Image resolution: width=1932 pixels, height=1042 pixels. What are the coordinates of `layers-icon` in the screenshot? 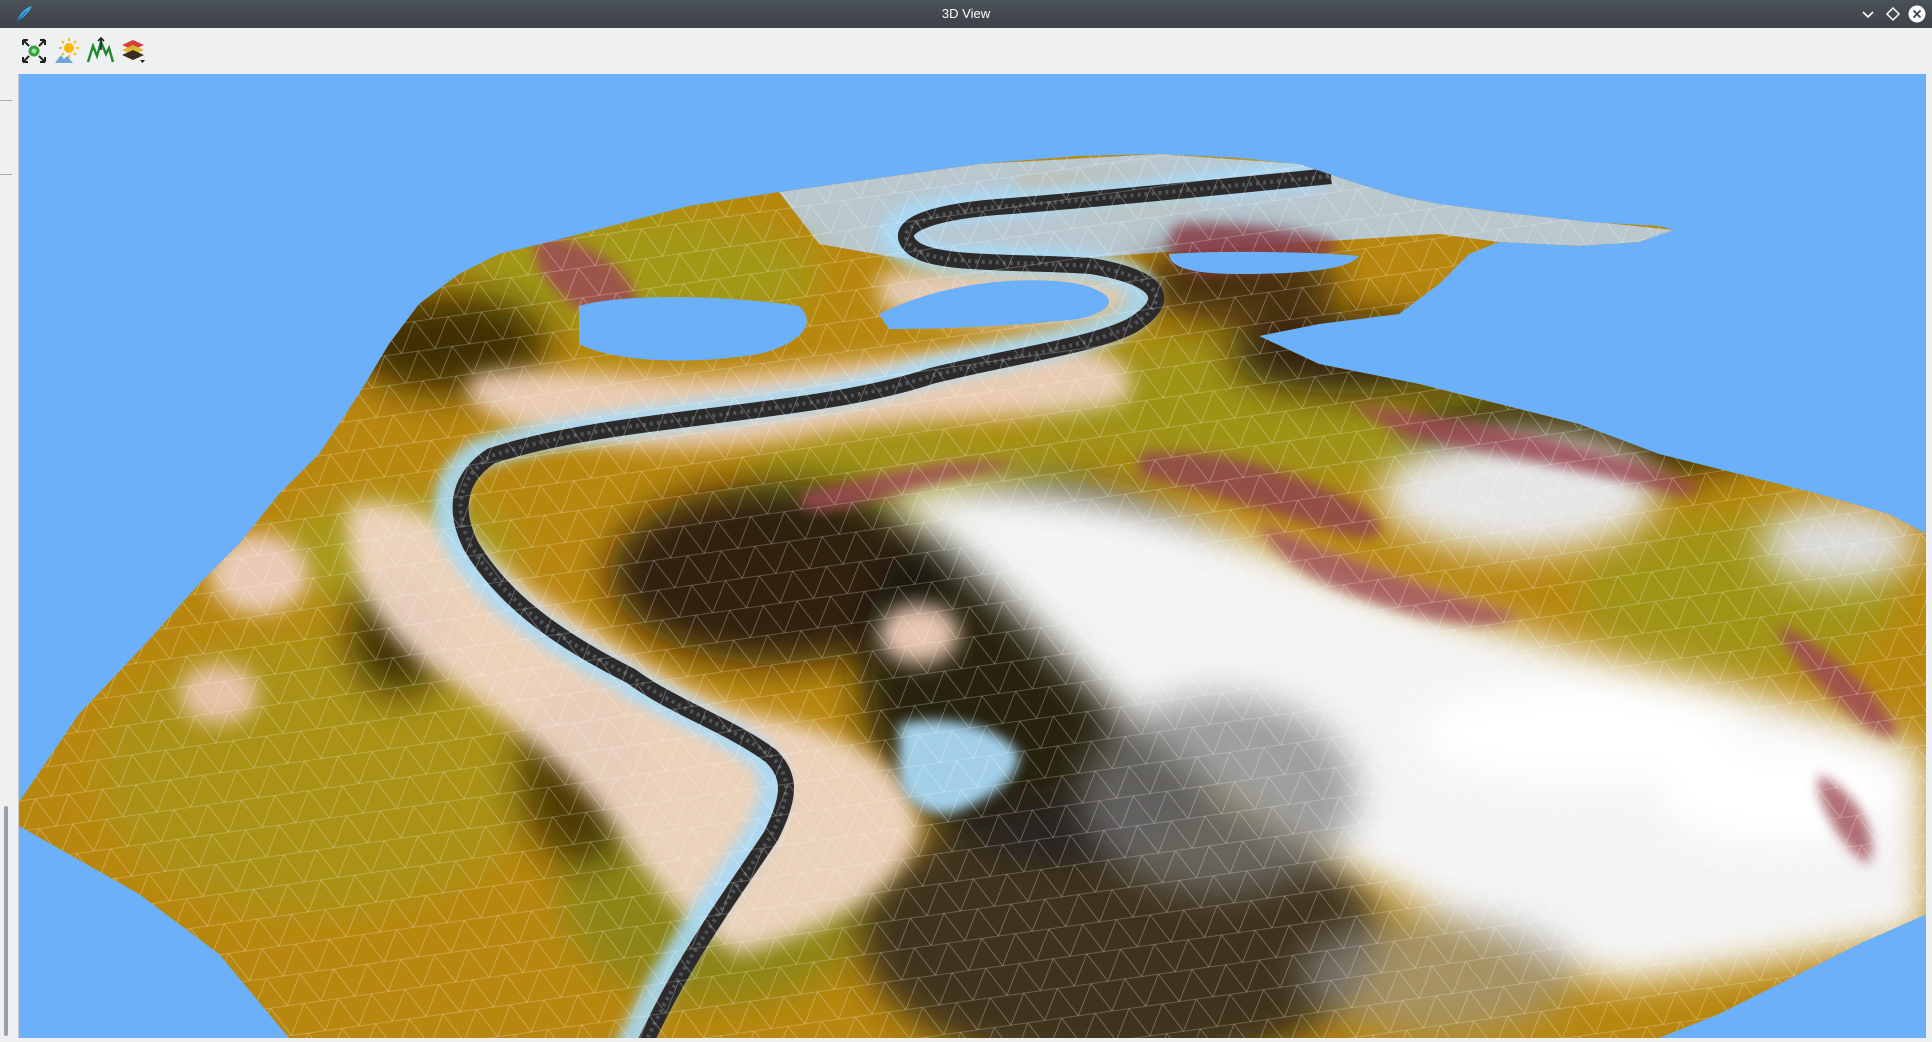 It's located at (133, 51).